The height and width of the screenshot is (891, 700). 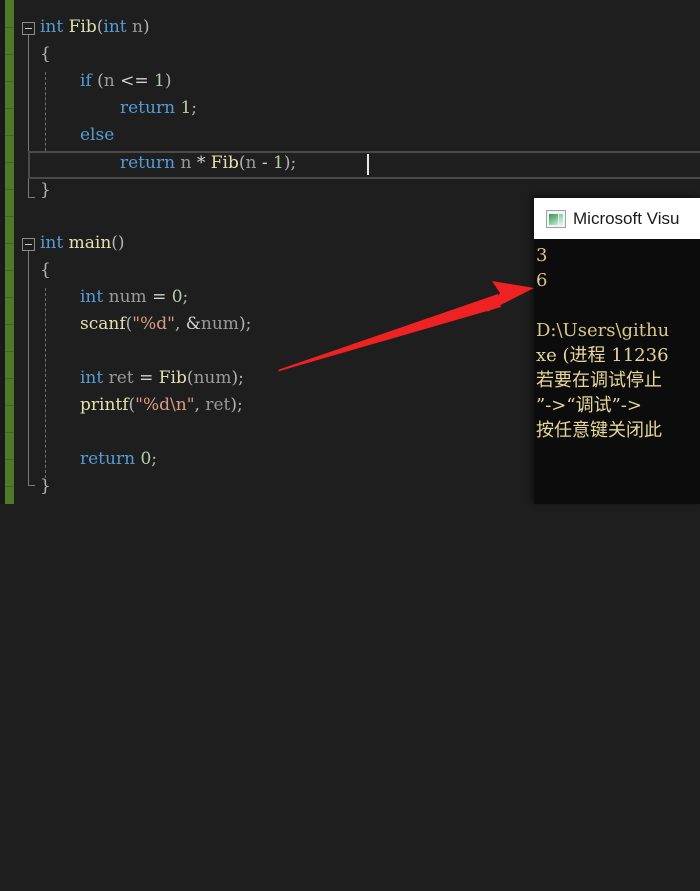 I want to click on code-line-14: int ret = Fib(num);, so click(x=162, y=378).